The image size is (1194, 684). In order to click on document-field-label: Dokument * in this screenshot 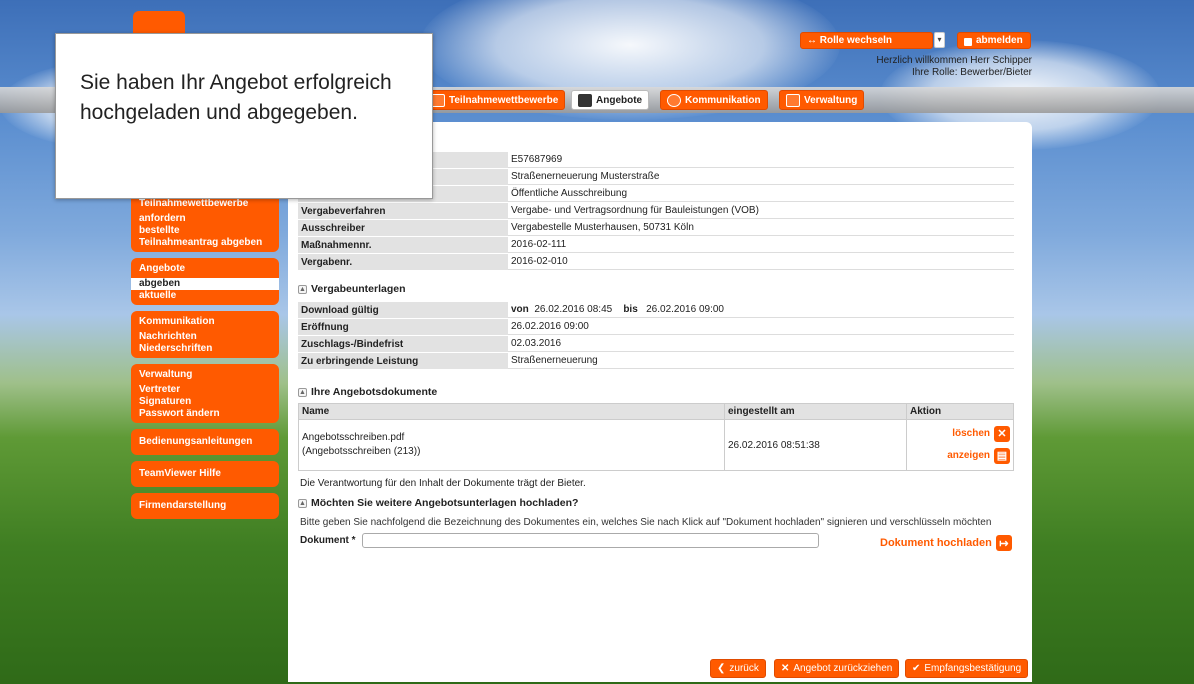, I will do `click(328, 540)`.